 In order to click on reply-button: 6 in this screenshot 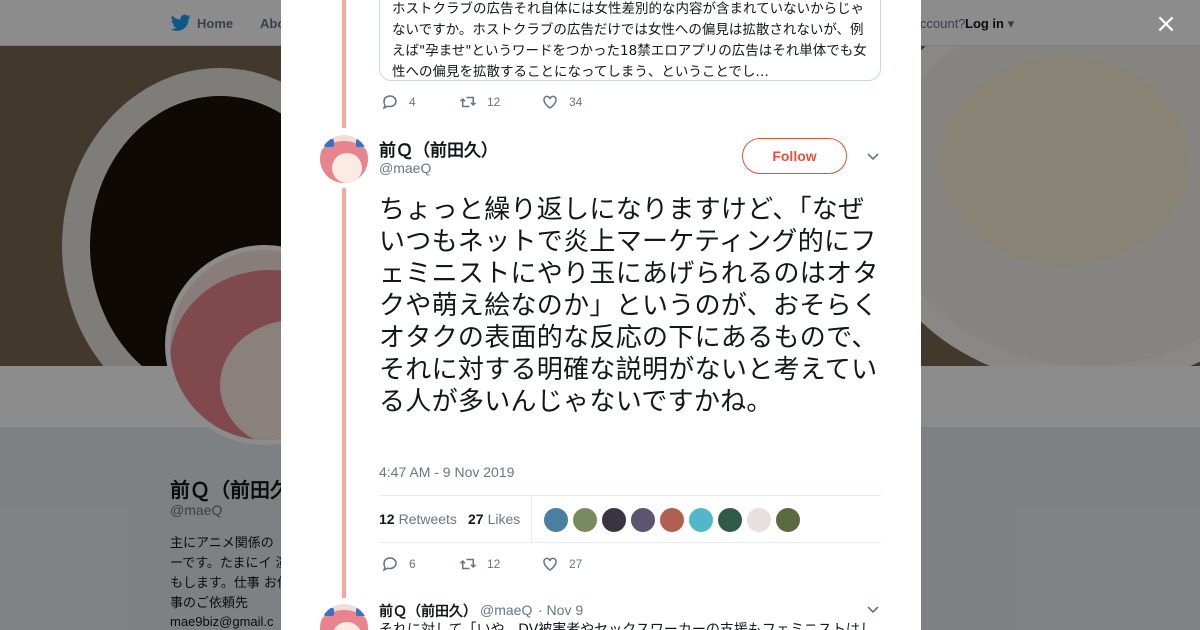, I will do `click(398, 564)`.